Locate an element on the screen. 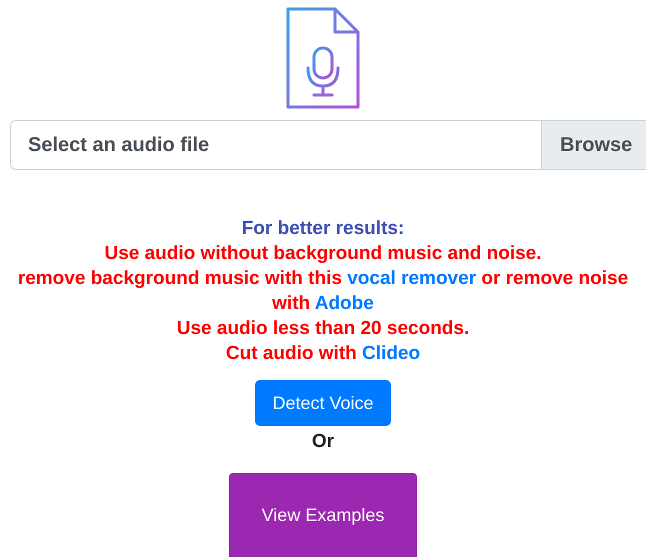 The image size is (646, 557). tip-link: Adobe is located at coordinates (344, 303).